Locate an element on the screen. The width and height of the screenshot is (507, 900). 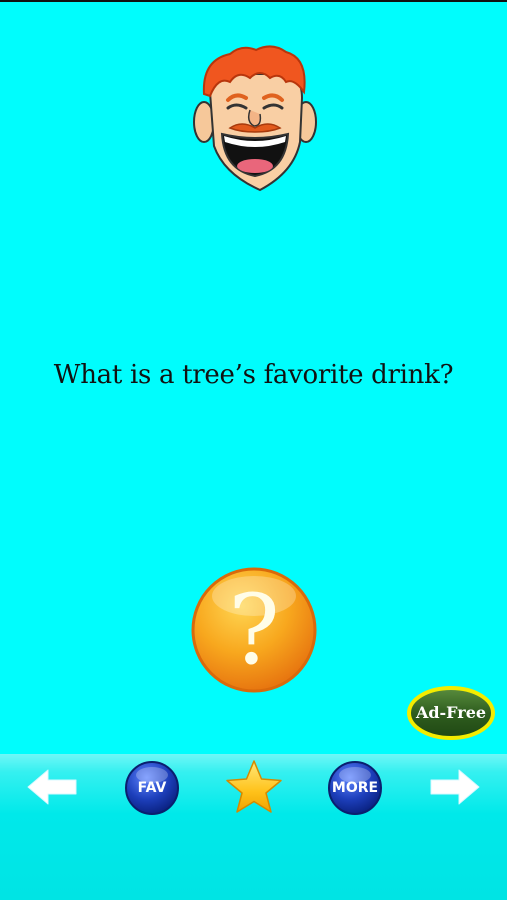
star-button is located at coordinates (254, 787).